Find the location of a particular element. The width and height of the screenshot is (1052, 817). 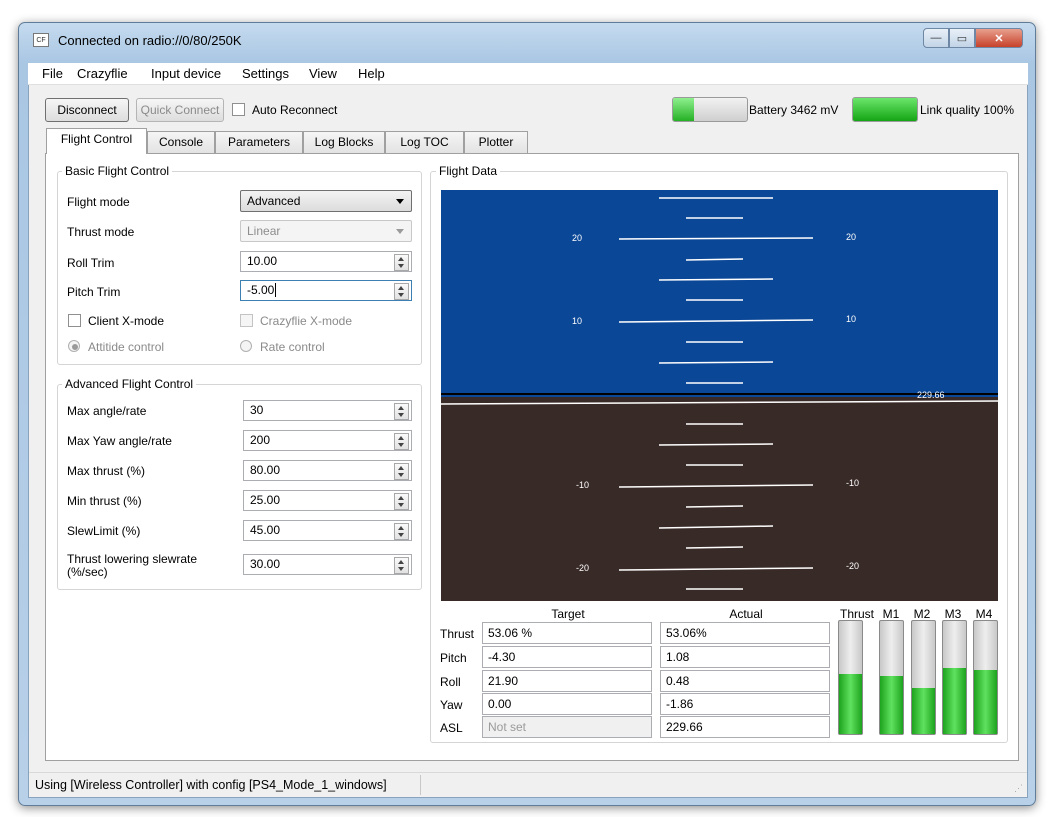

bar-label-thrust: Thrust is located at coordinates (856, 614).